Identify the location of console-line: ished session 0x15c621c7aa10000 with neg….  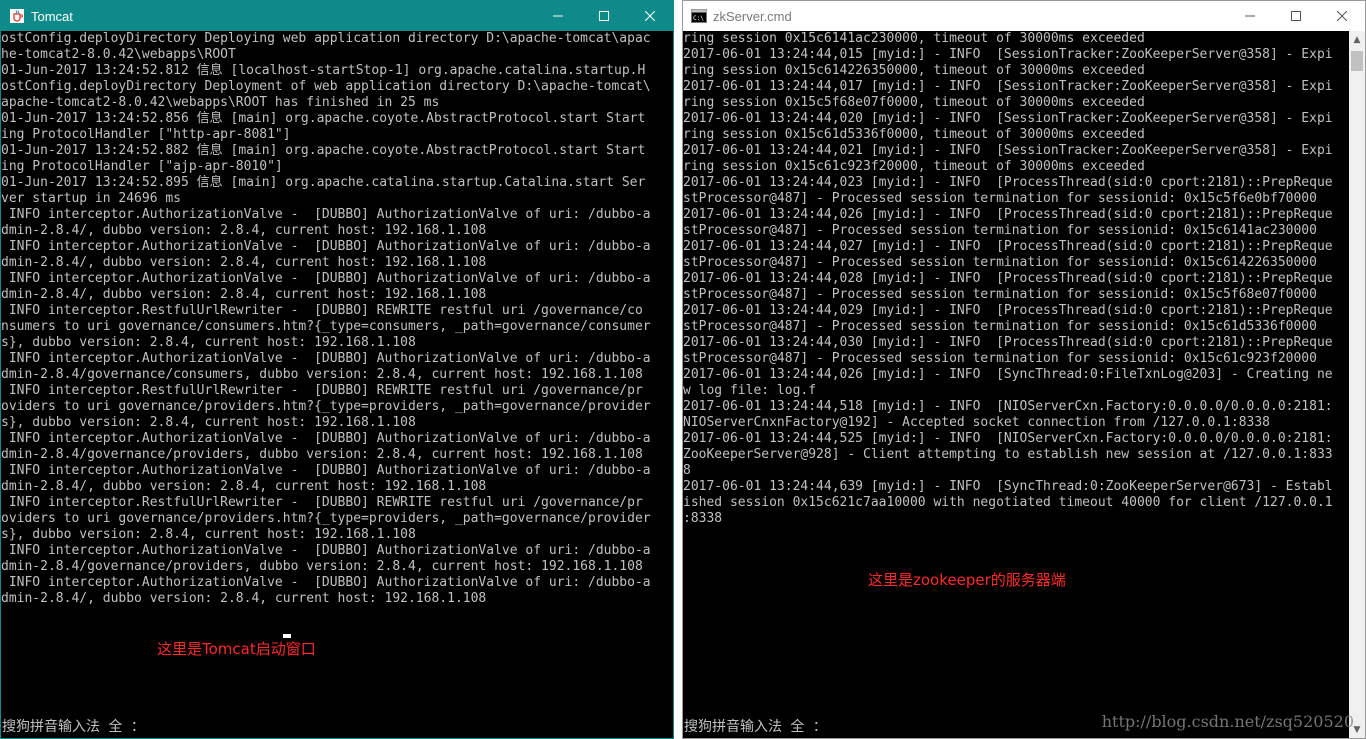
(1008, 502).